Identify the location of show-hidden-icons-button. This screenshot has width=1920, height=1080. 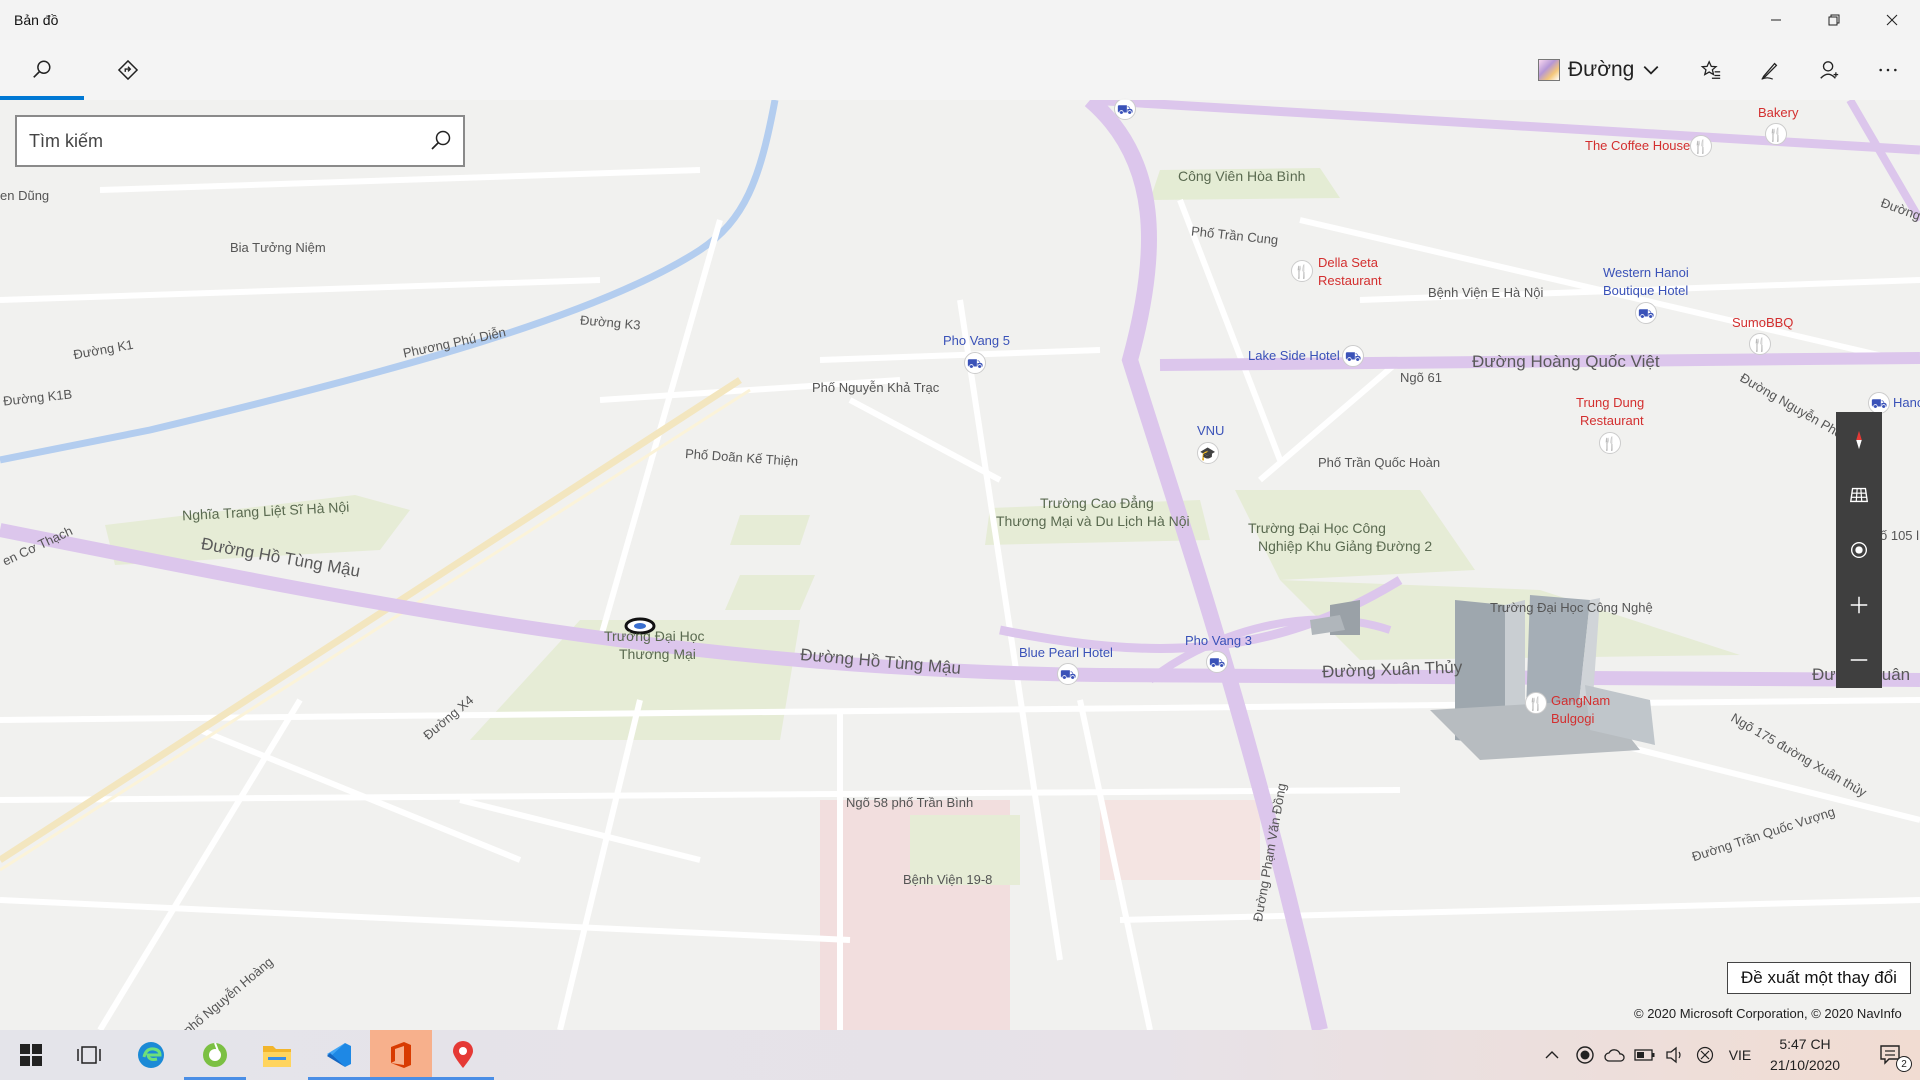
(1552, 1055).